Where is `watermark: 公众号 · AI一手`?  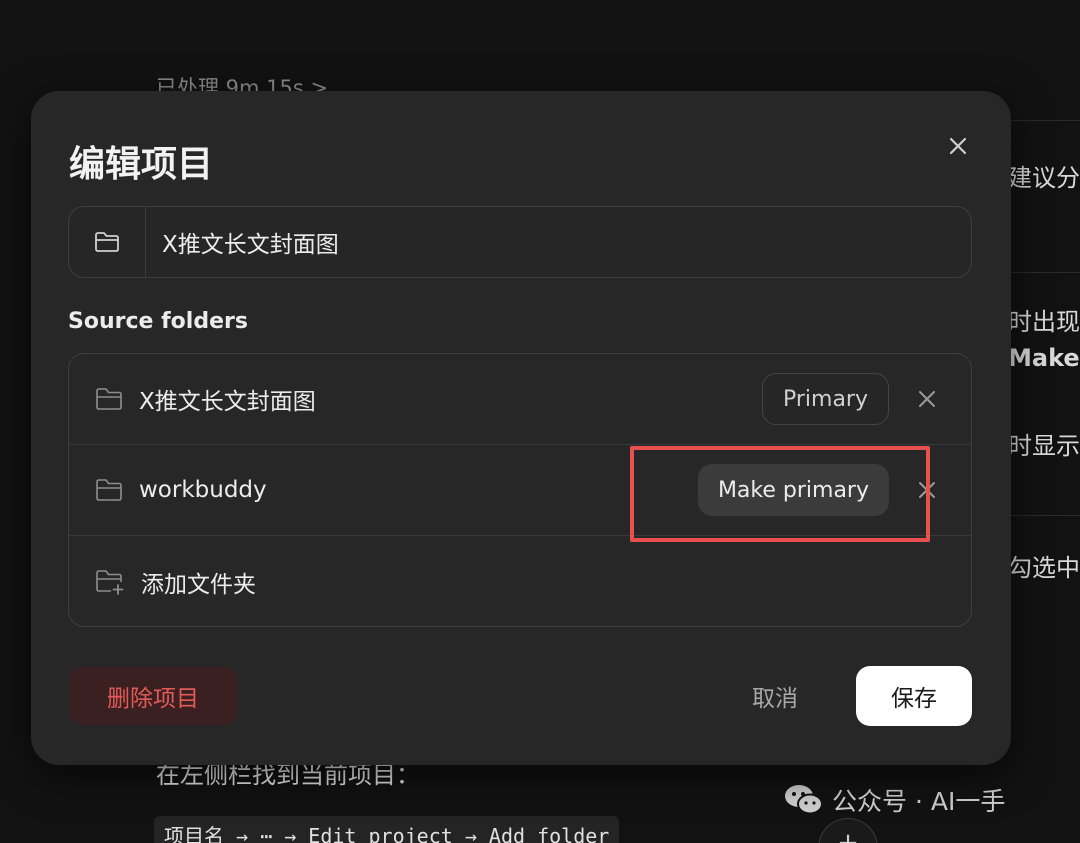 watermark: 公众号 · AI一手 is located at coordinates (894, 800).